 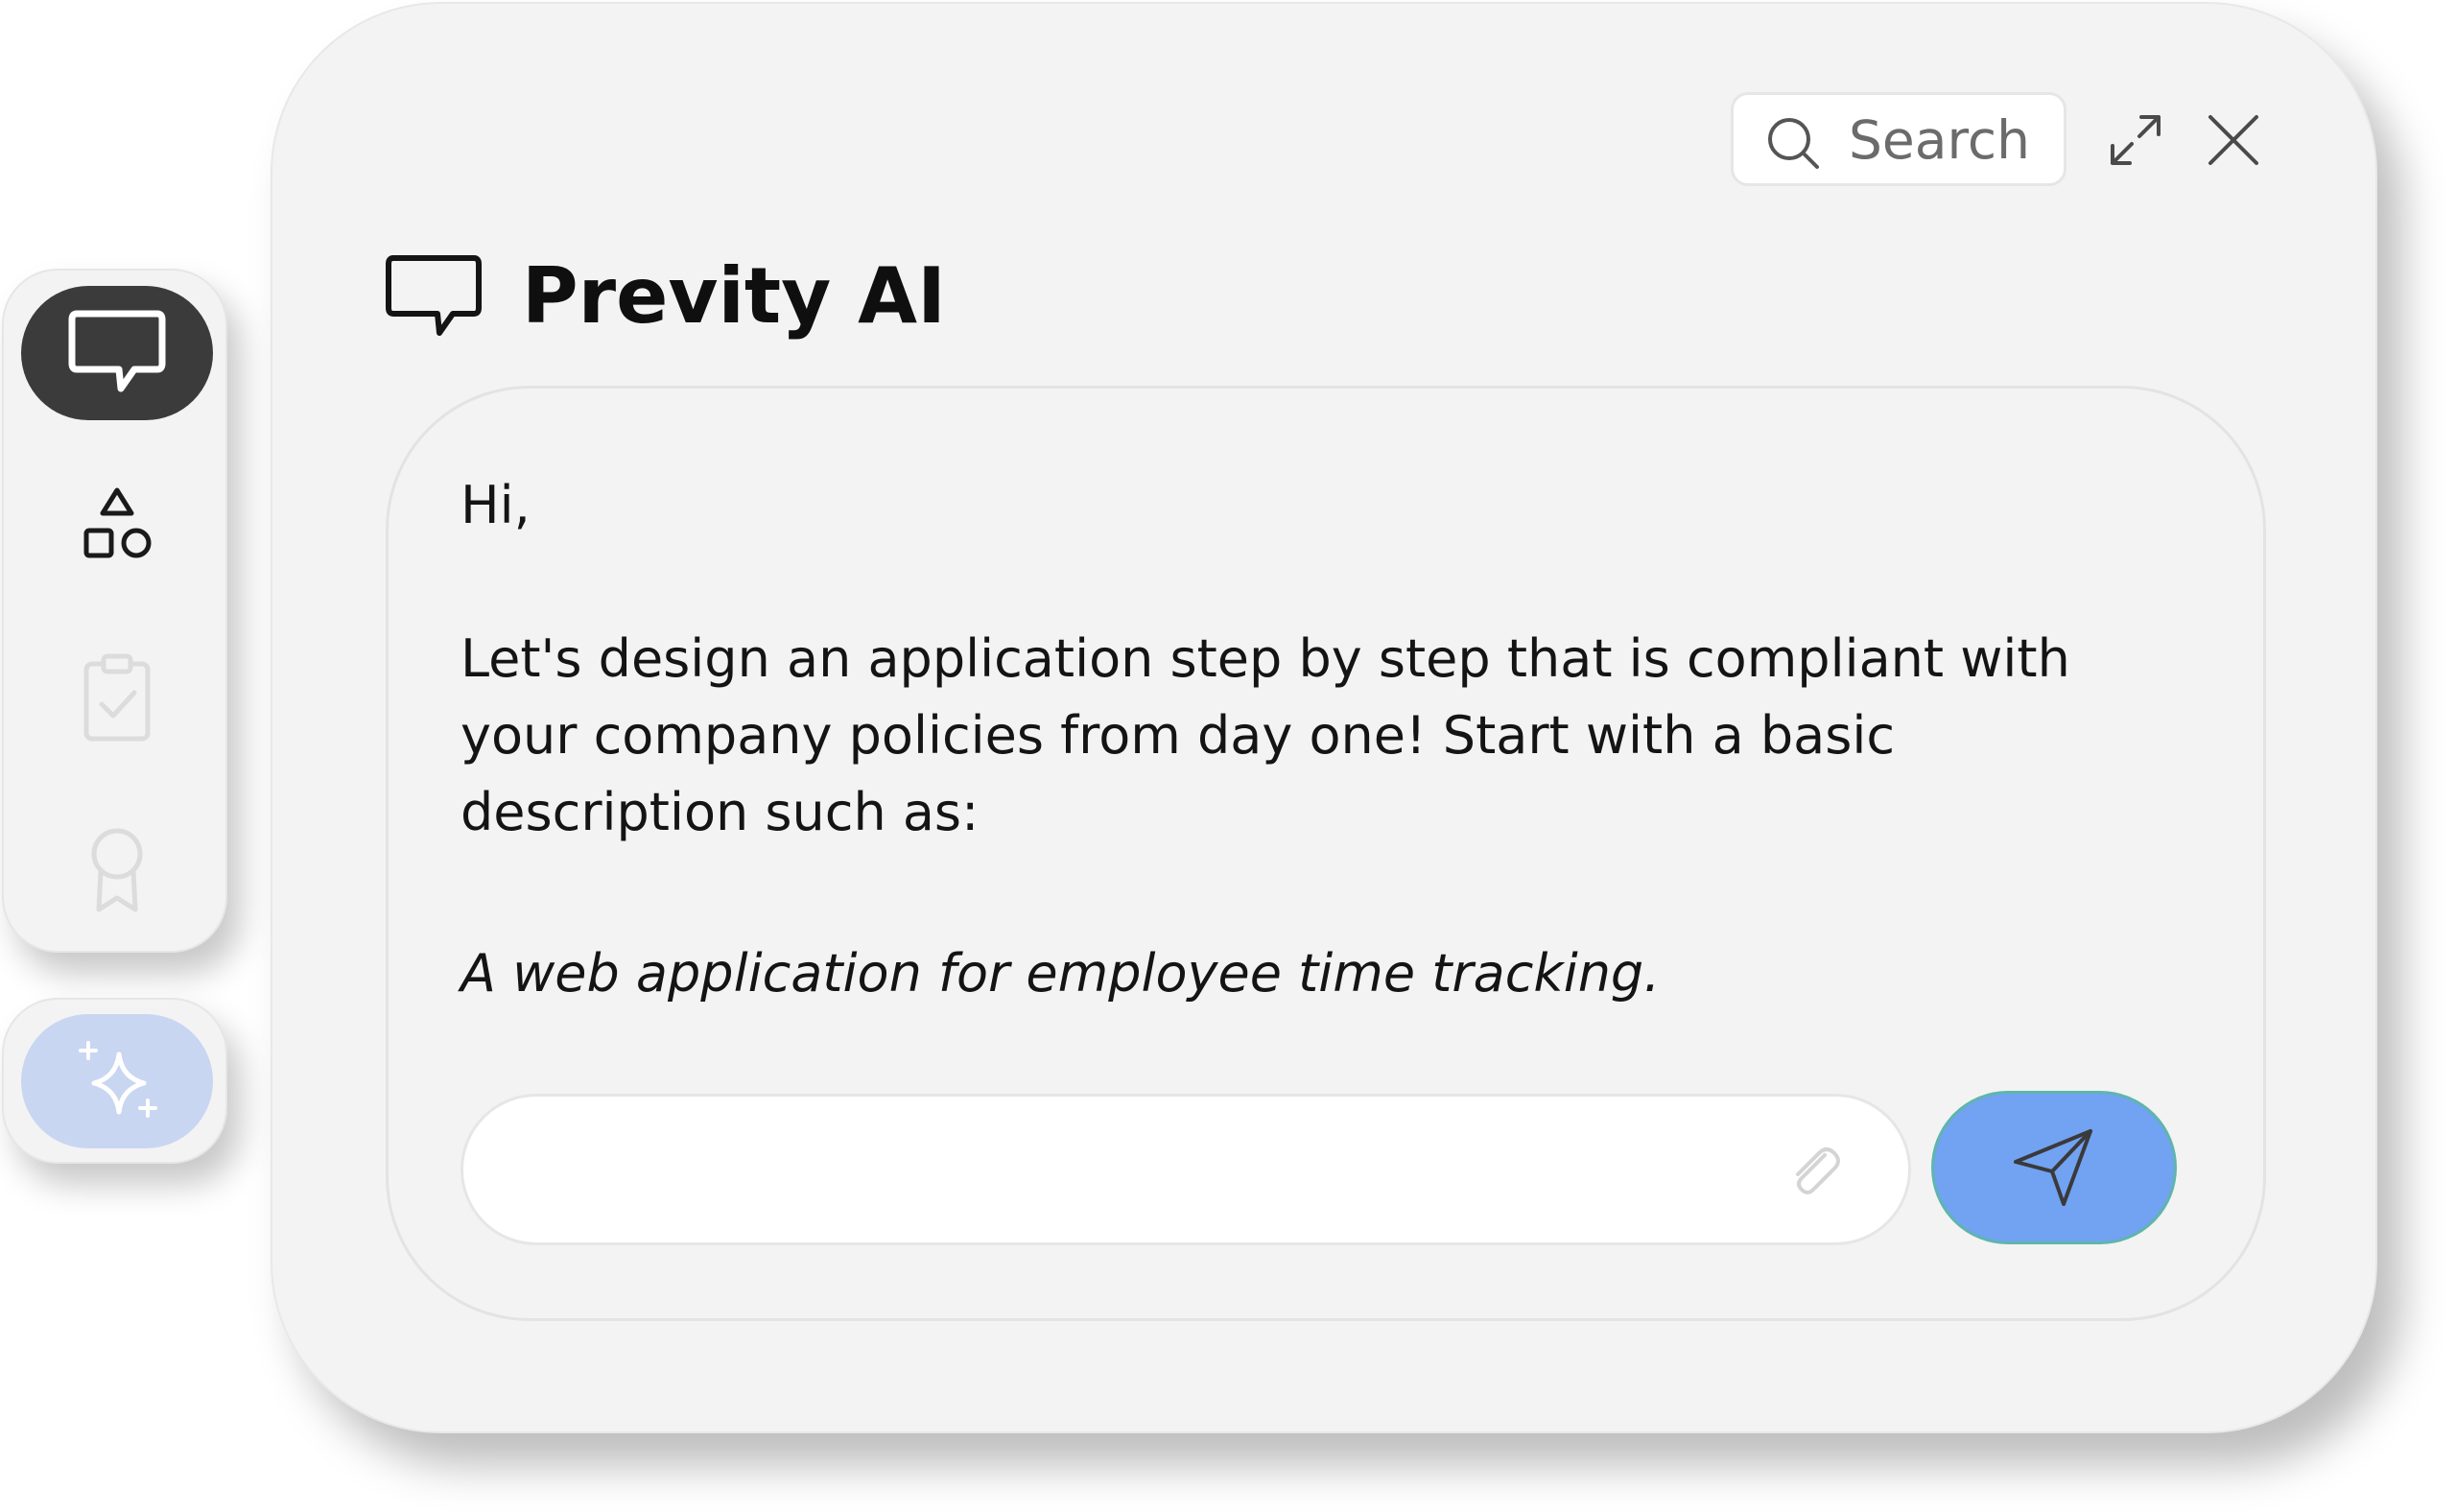 I want to click on ai-dock, so click(x=114, y=1081).